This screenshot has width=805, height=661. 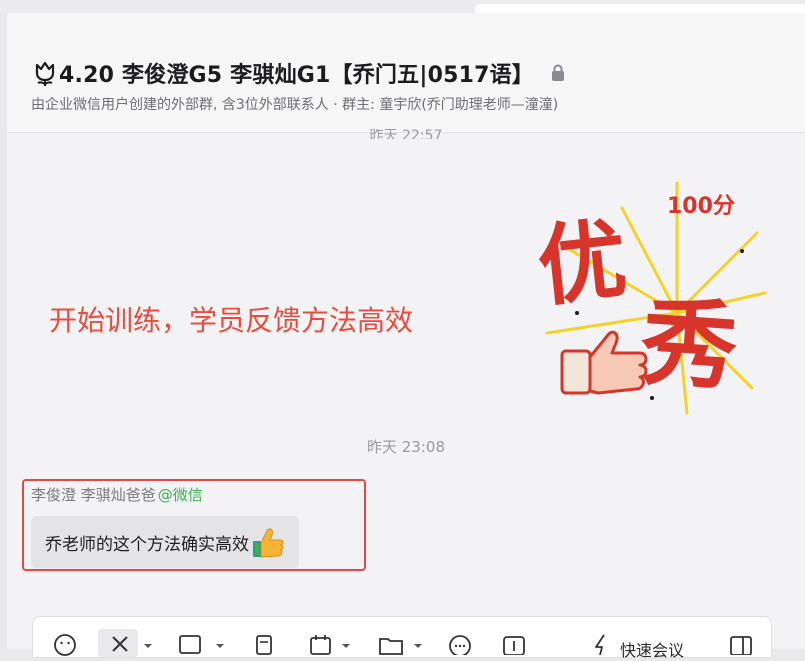 What do you see at coordinates (45, 73) in the screenshot?
I see `tulip-icon` at bounding box center [45, 73].